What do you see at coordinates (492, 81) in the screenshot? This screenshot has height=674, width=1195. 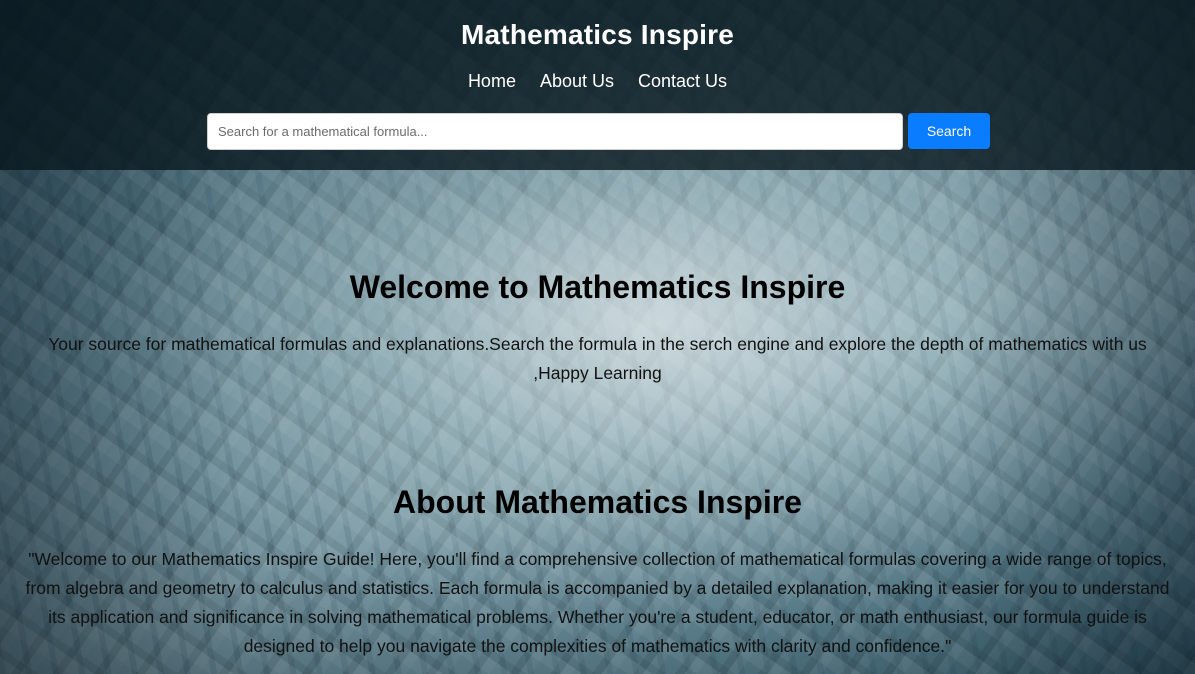 I see `nav-link-home: Home` at bounding box center [492, 81].